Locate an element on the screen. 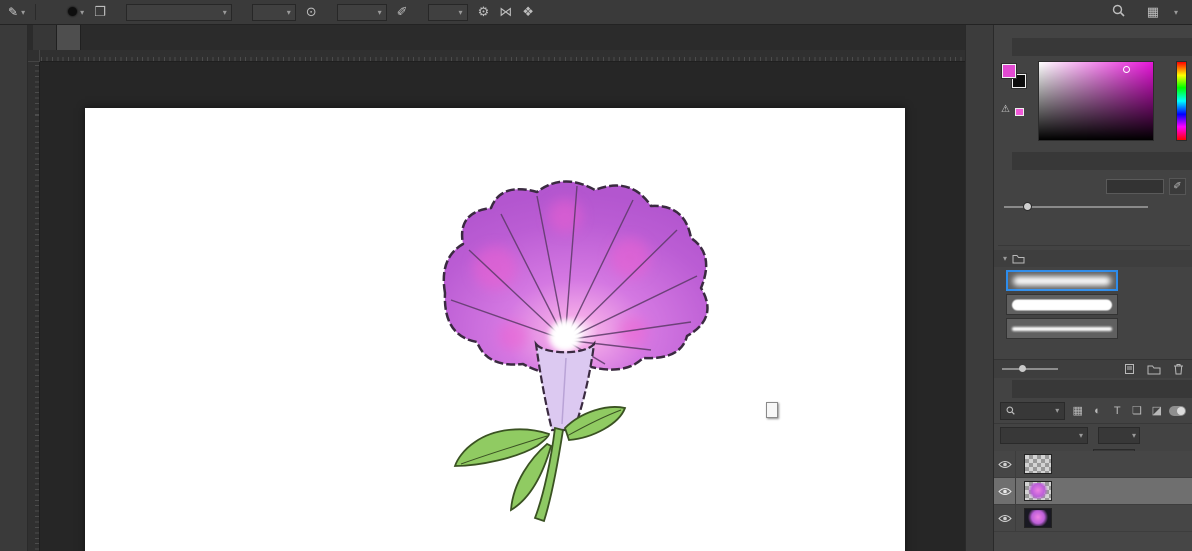 This screenshot has height=551, width=1192. blend-mode-dropdown: ▾ is located at coordinates (178, 12).